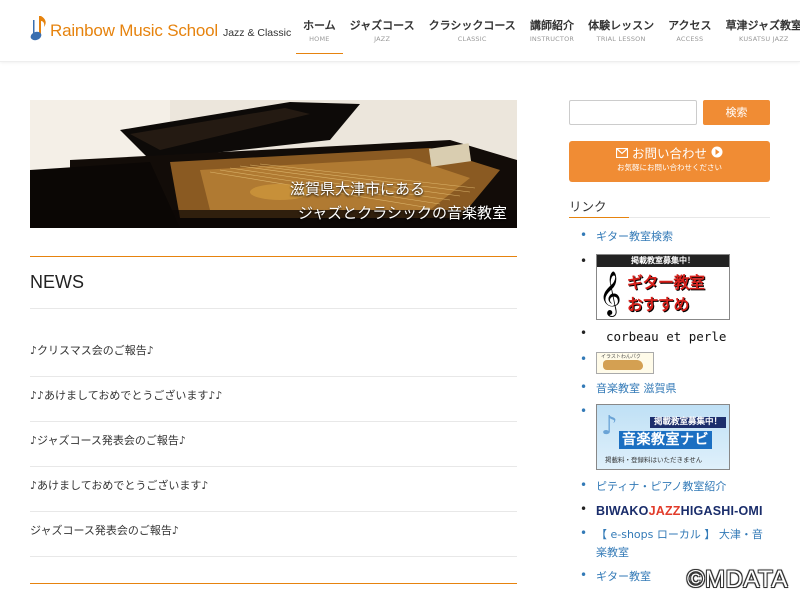  I want to click on hero-caption-line2: ジャズとクラシックの音楽教室, so click(402, 213).